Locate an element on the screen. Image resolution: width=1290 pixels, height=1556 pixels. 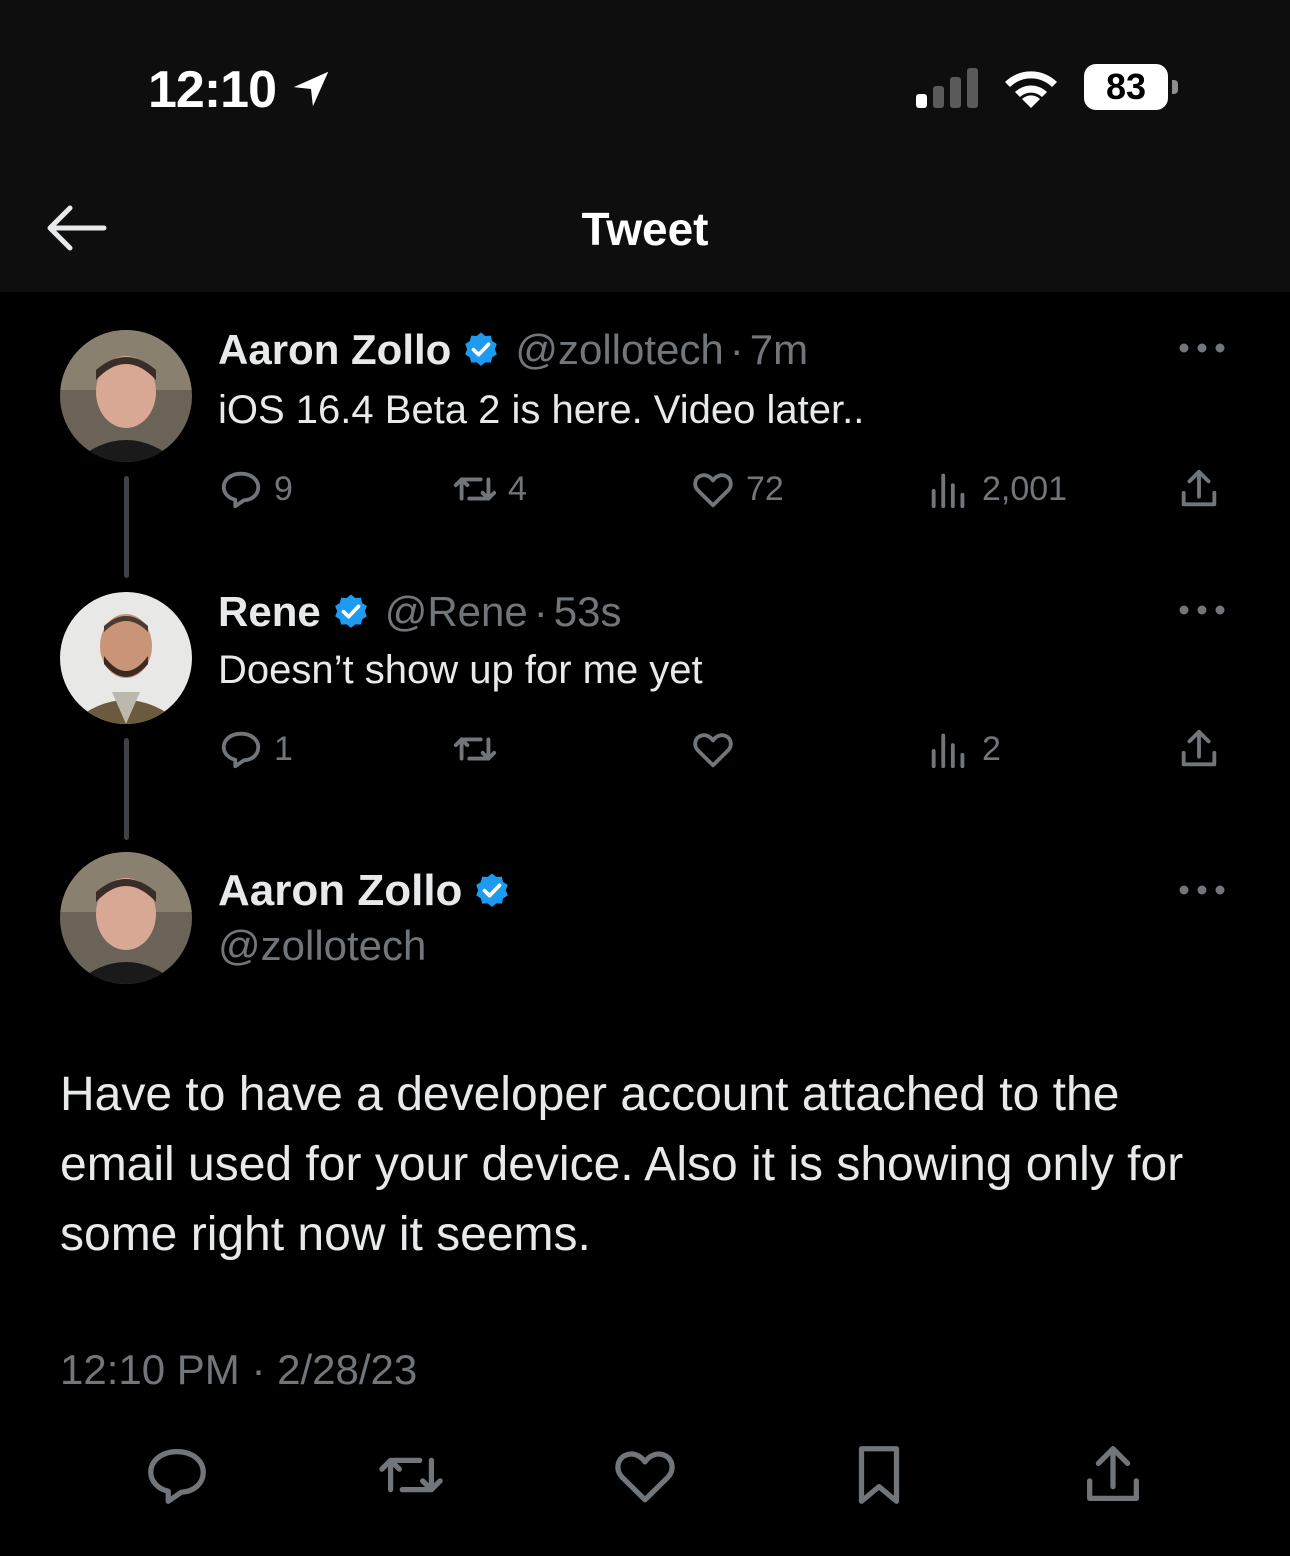
signal-icon is located at coordinates (947, 88).